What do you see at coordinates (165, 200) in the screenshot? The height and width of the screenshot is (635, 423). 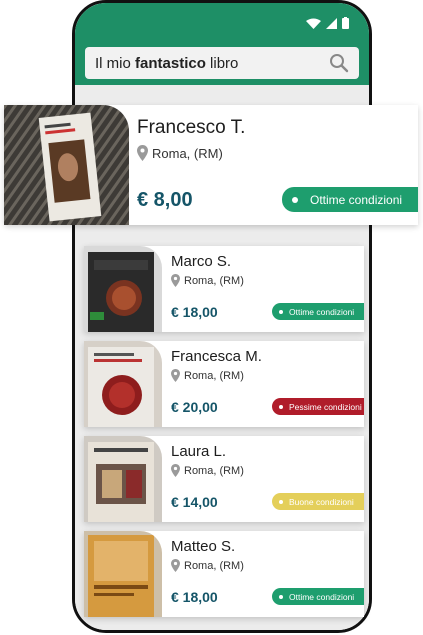 I see `price: € 8,00` at bounding box center [165, 200].